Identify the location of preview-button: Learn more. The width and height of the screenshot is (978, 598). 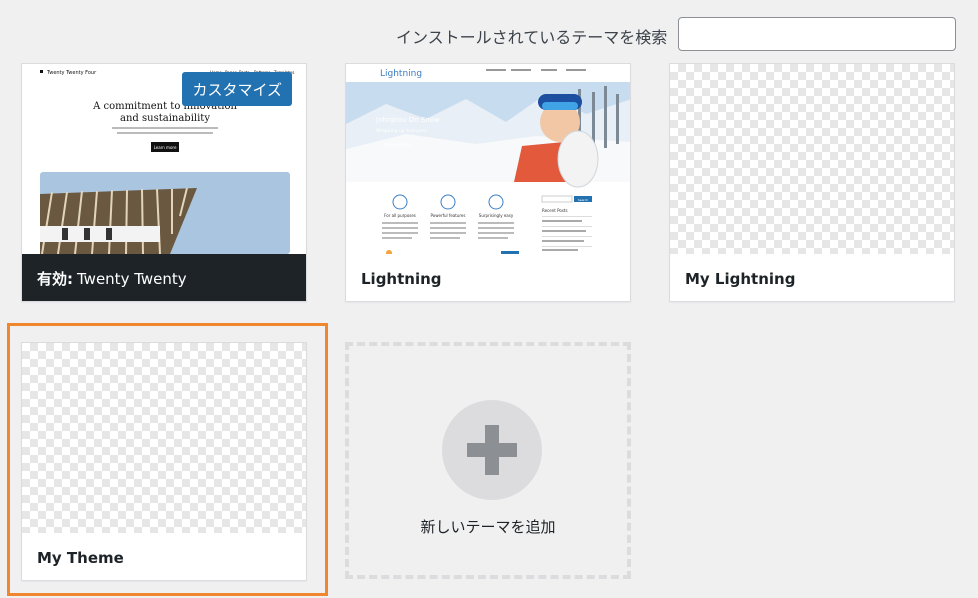
(165, 147).